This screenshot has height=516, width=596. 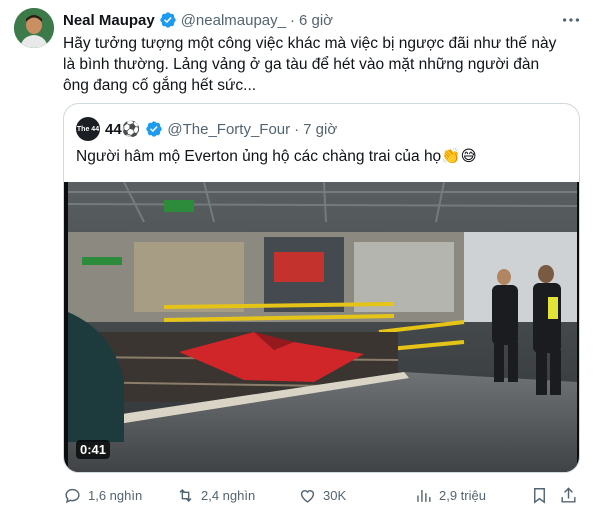 What do you see at coordinates (228, 129) in the screenshot?
I see `quoted-author-handle: @The_Forty_Four` at bounding box center [228, 129].